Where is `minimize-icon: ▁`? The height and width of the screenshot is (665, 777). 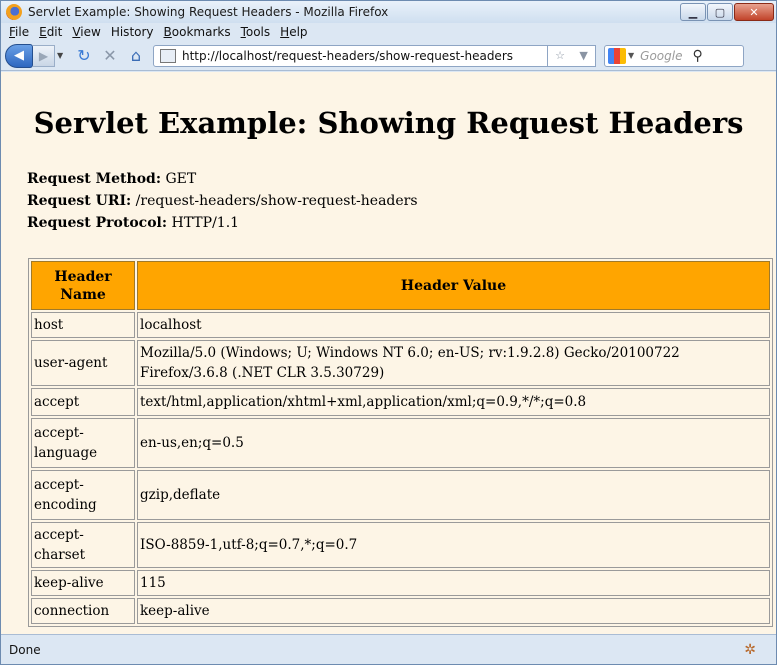
minimize-icon: ▁ is located at coordinates (693, 12).